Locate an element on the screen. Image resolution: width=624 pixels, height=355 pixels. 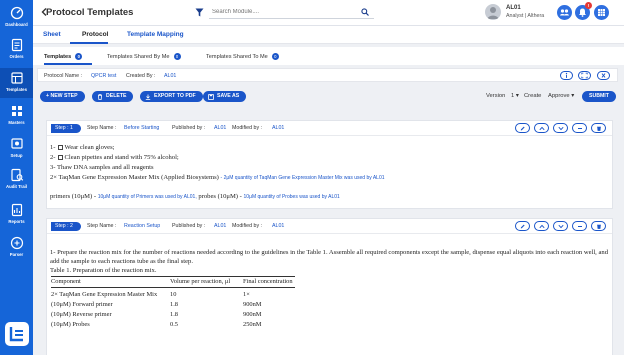
dashboard-icon is located at coordinates (16, 13).